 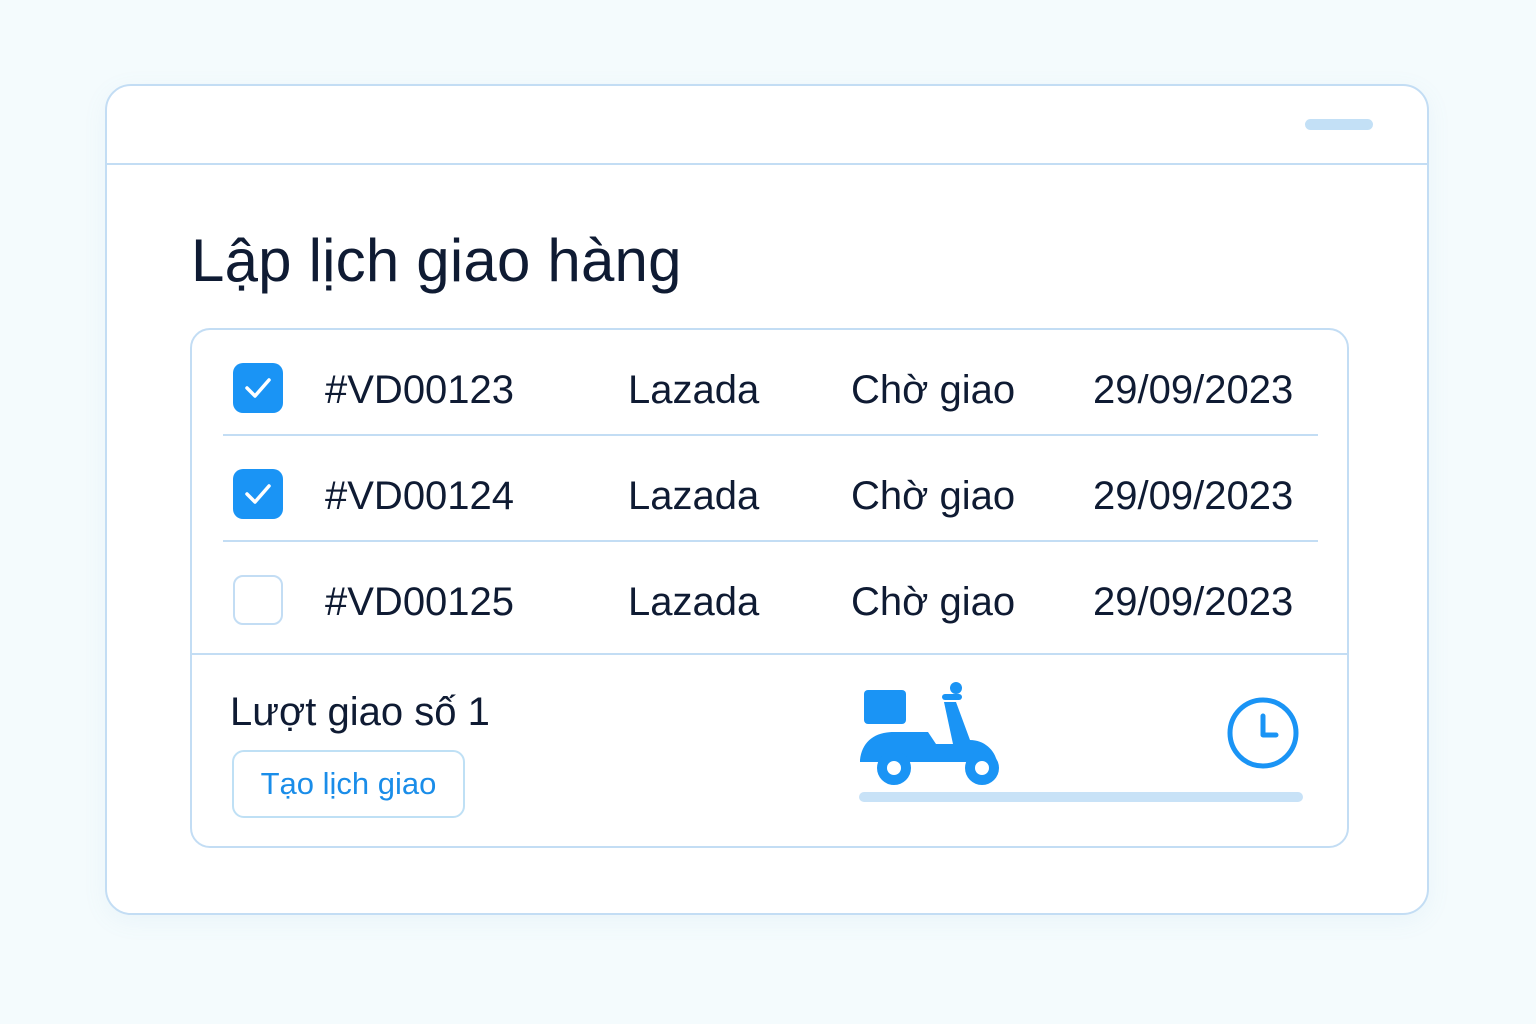 I want to click on delivery-scooter-icon, so click(x=929, y=733).